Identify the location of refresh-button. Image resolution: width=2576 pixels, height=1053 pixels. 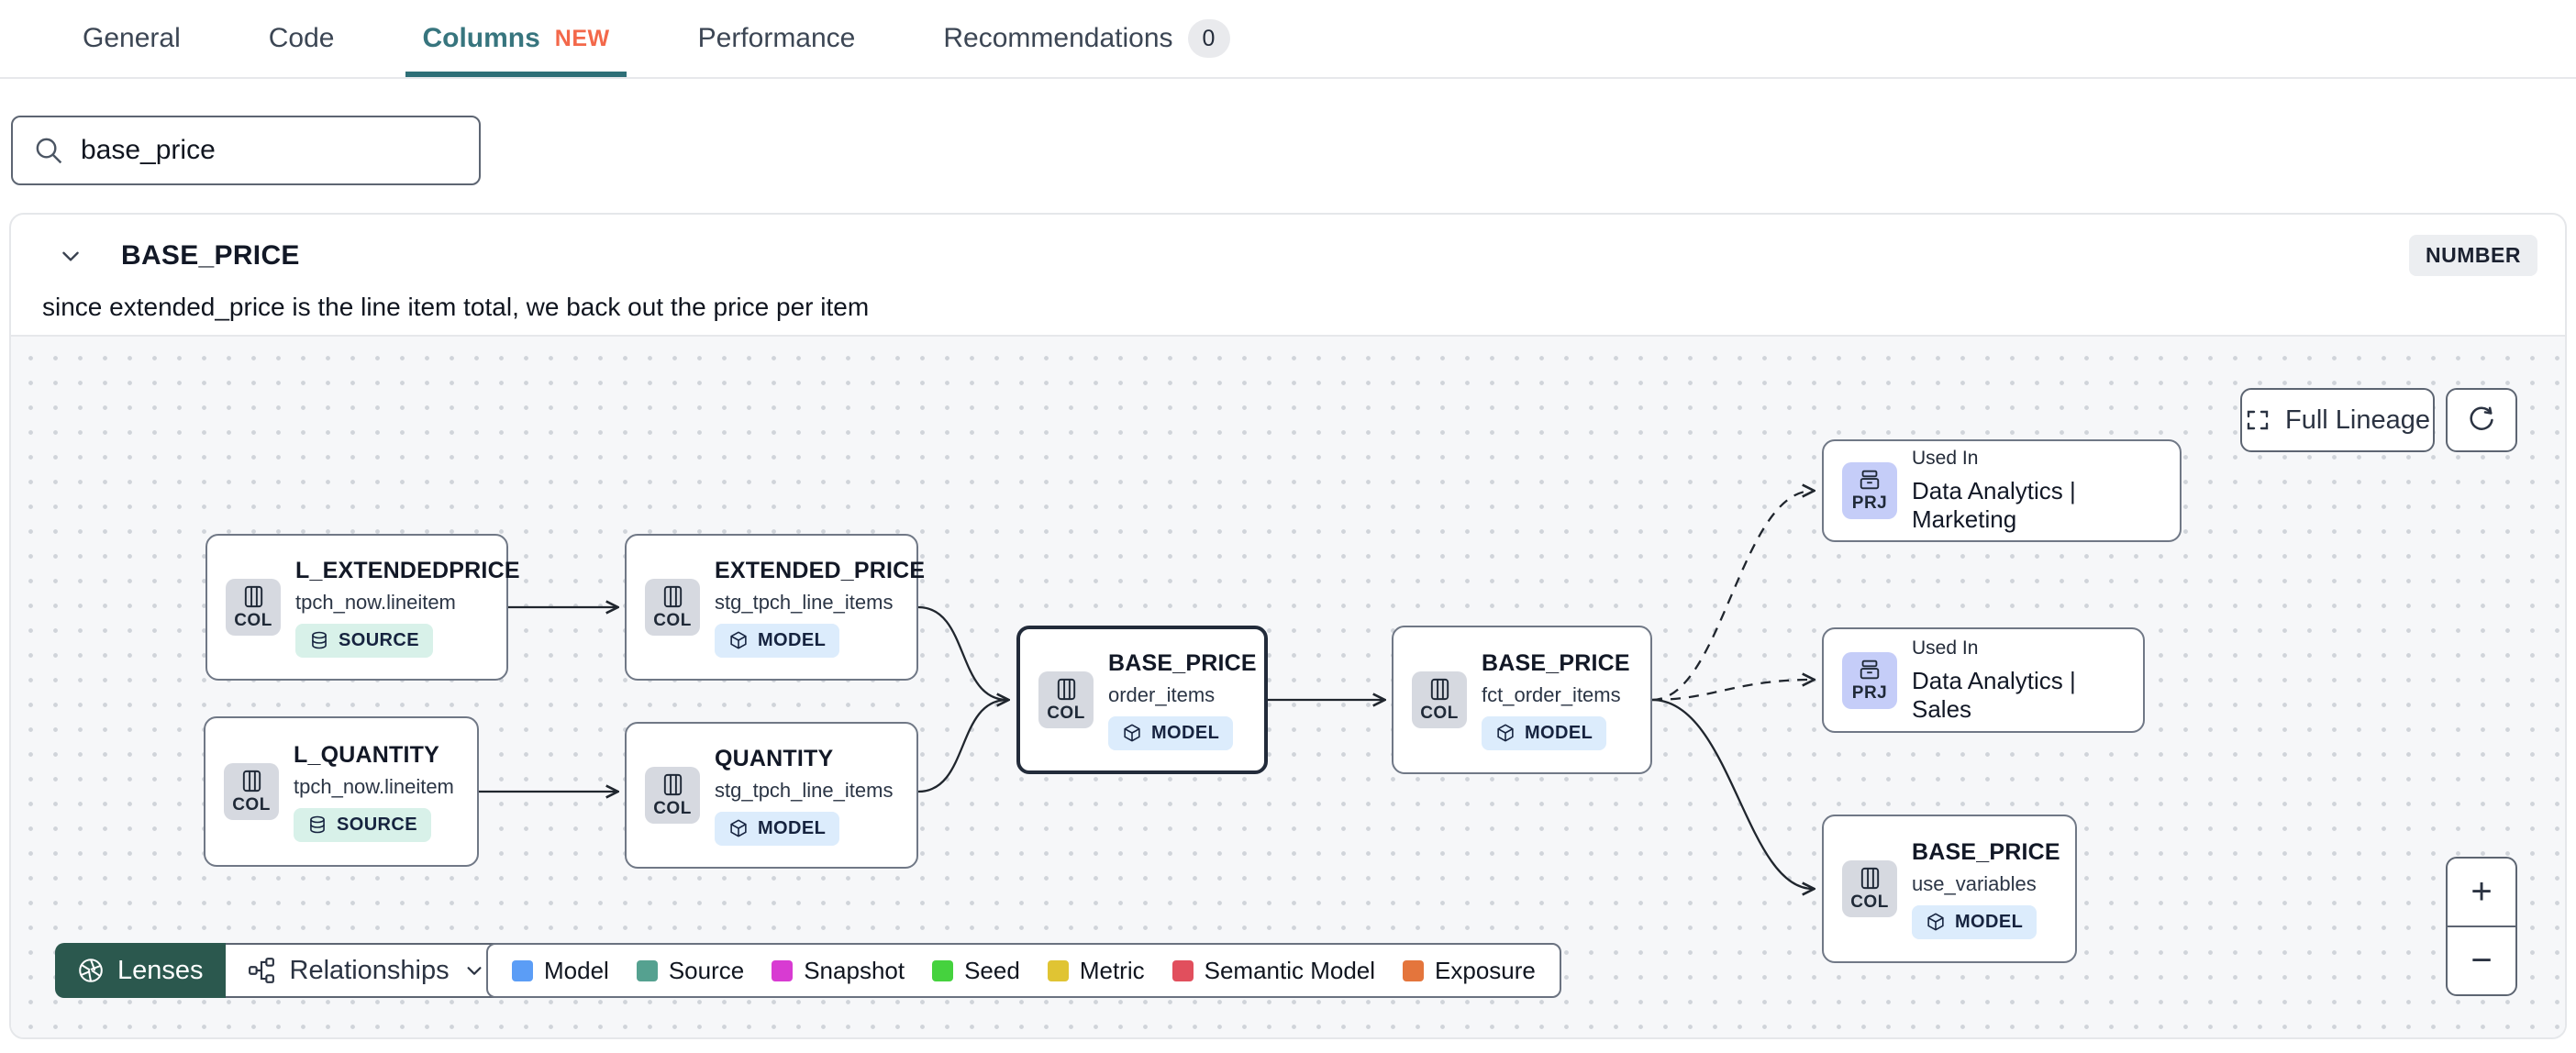
(2481, 420).